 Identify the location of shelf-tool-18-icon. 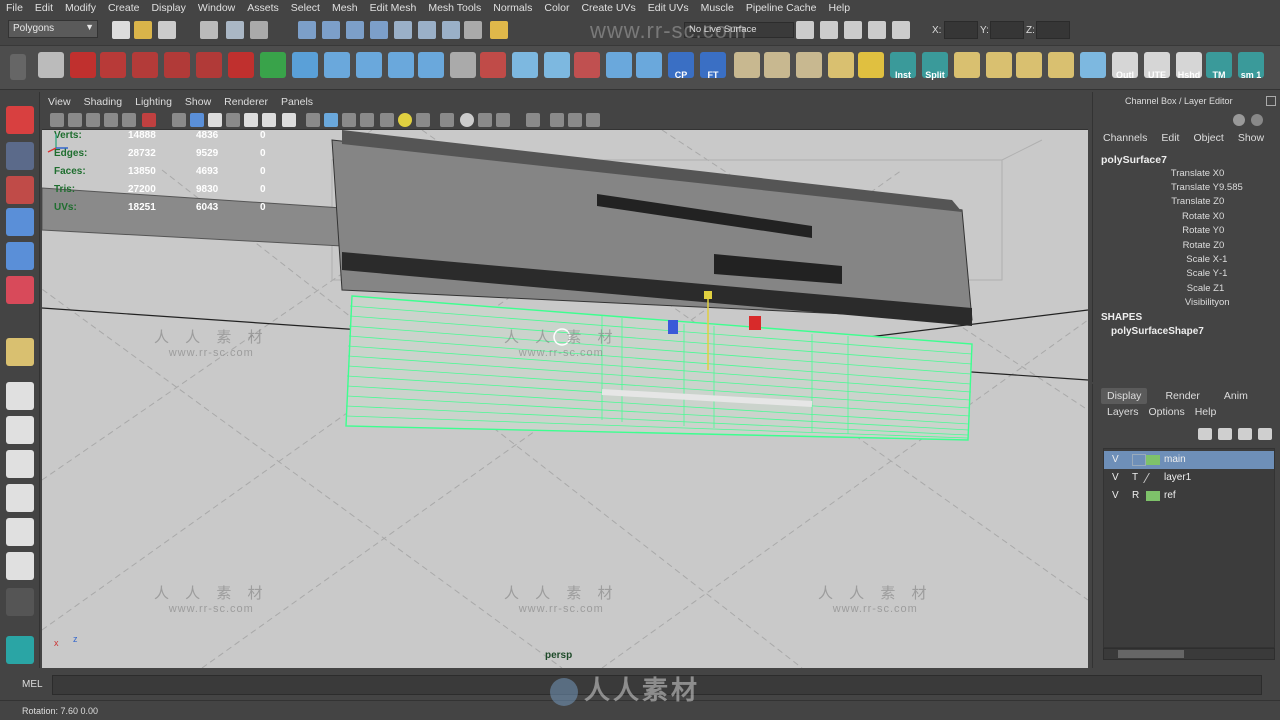
(587, 65).